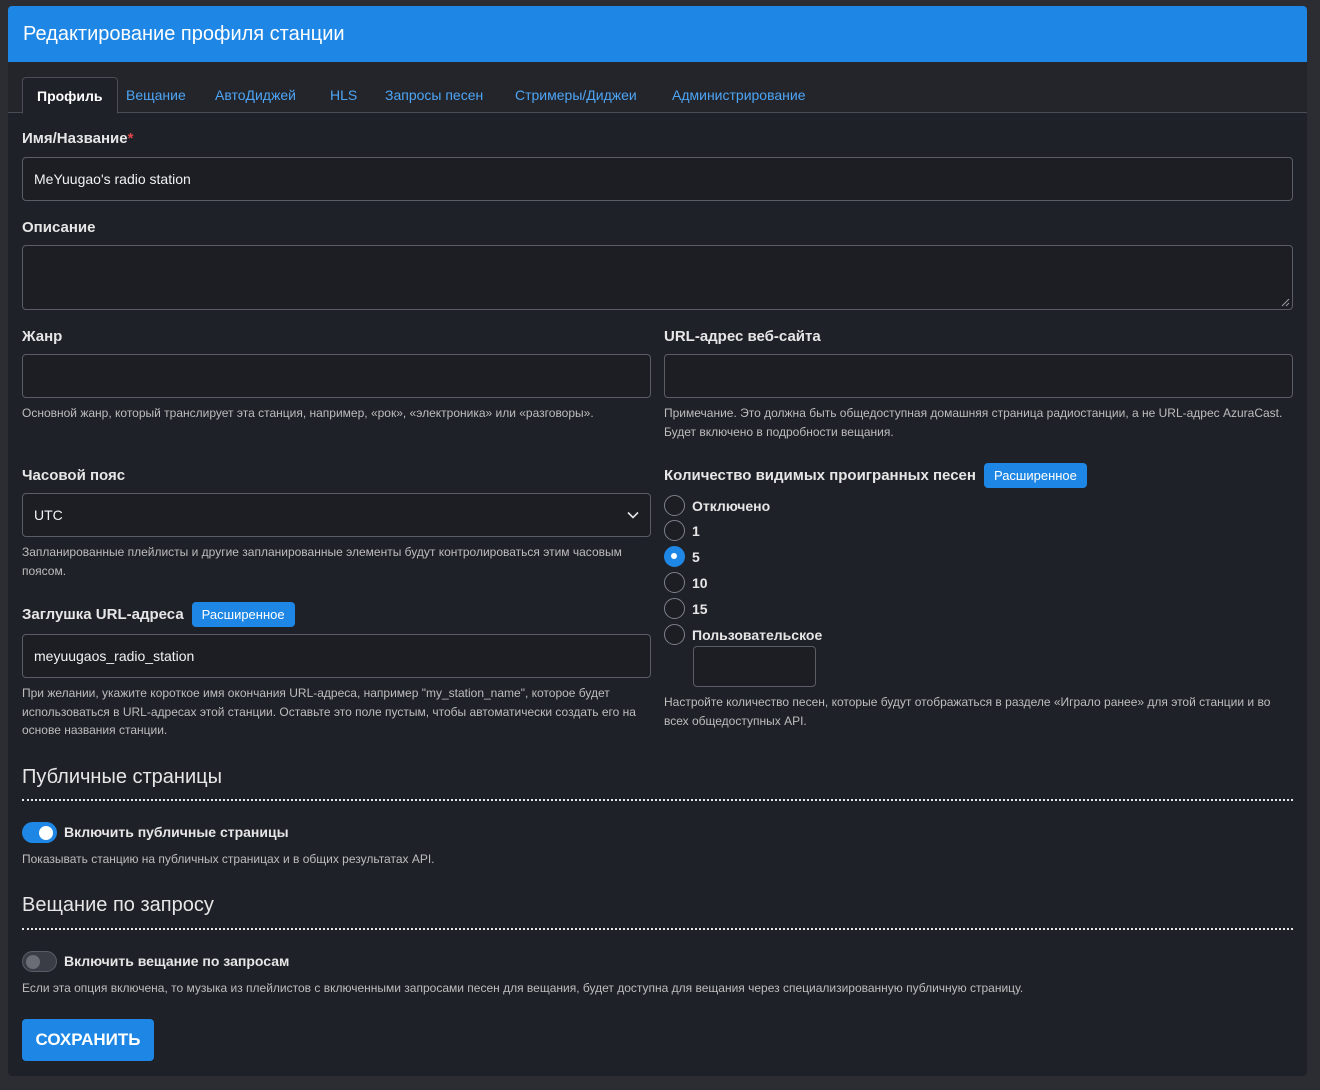 The width and height of the screenshot is (1320, 1090). I want to click on public-pages-heading: Публичные страницы, so click(122, 777).